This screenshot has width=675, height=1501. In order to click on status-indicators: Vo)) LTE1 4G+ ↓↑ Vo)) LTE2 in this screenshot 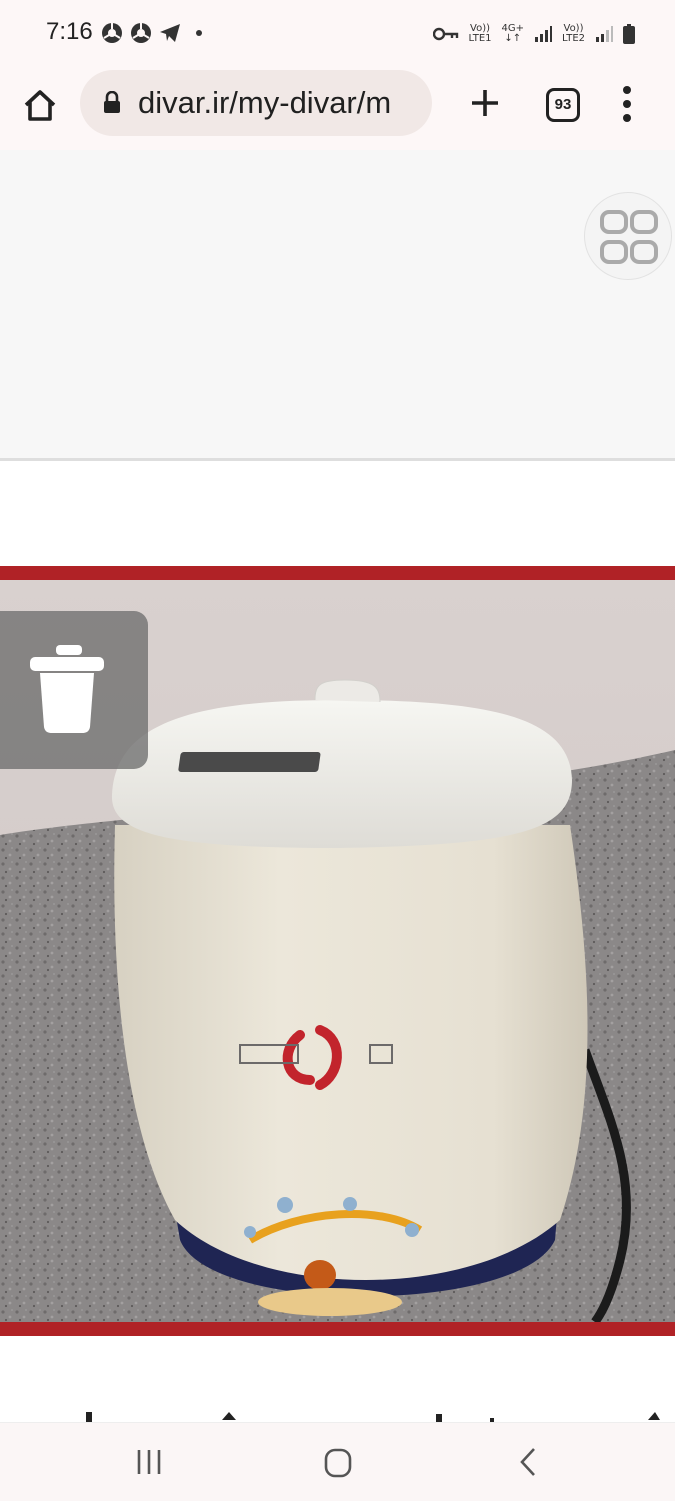, I will do `click(533, 34)`.